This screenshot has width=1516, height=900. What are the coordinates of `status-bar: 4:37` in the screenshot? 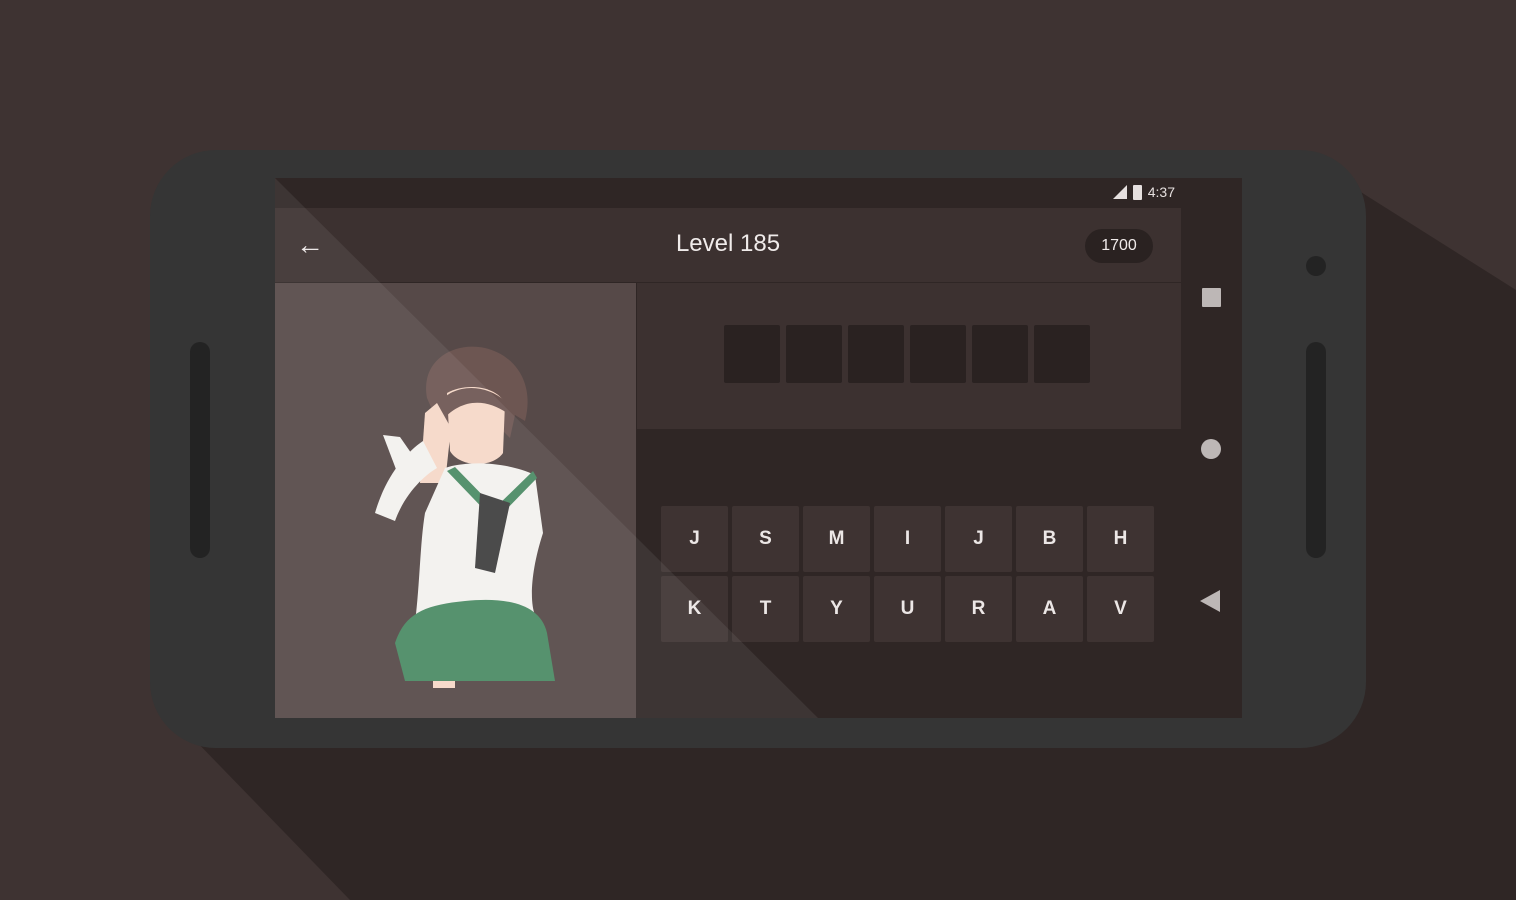 It's located at (728, 193).